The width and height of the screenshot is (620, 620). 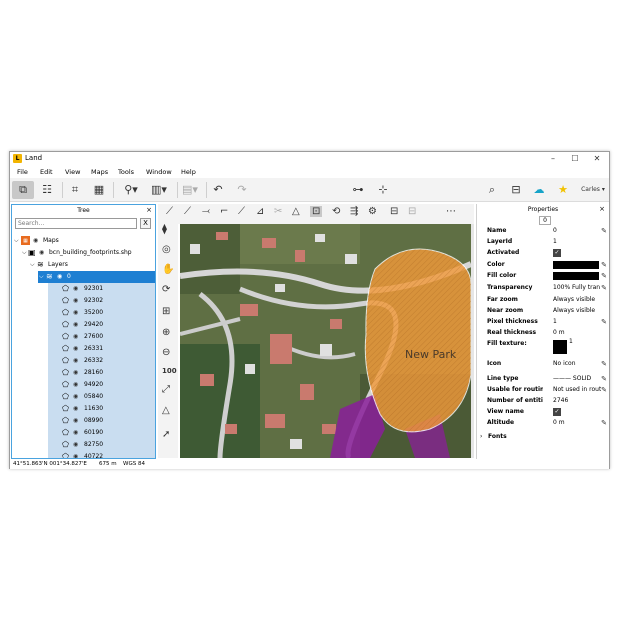 I want to click on 3d-view-icon: △, so click(x=166, y=410).